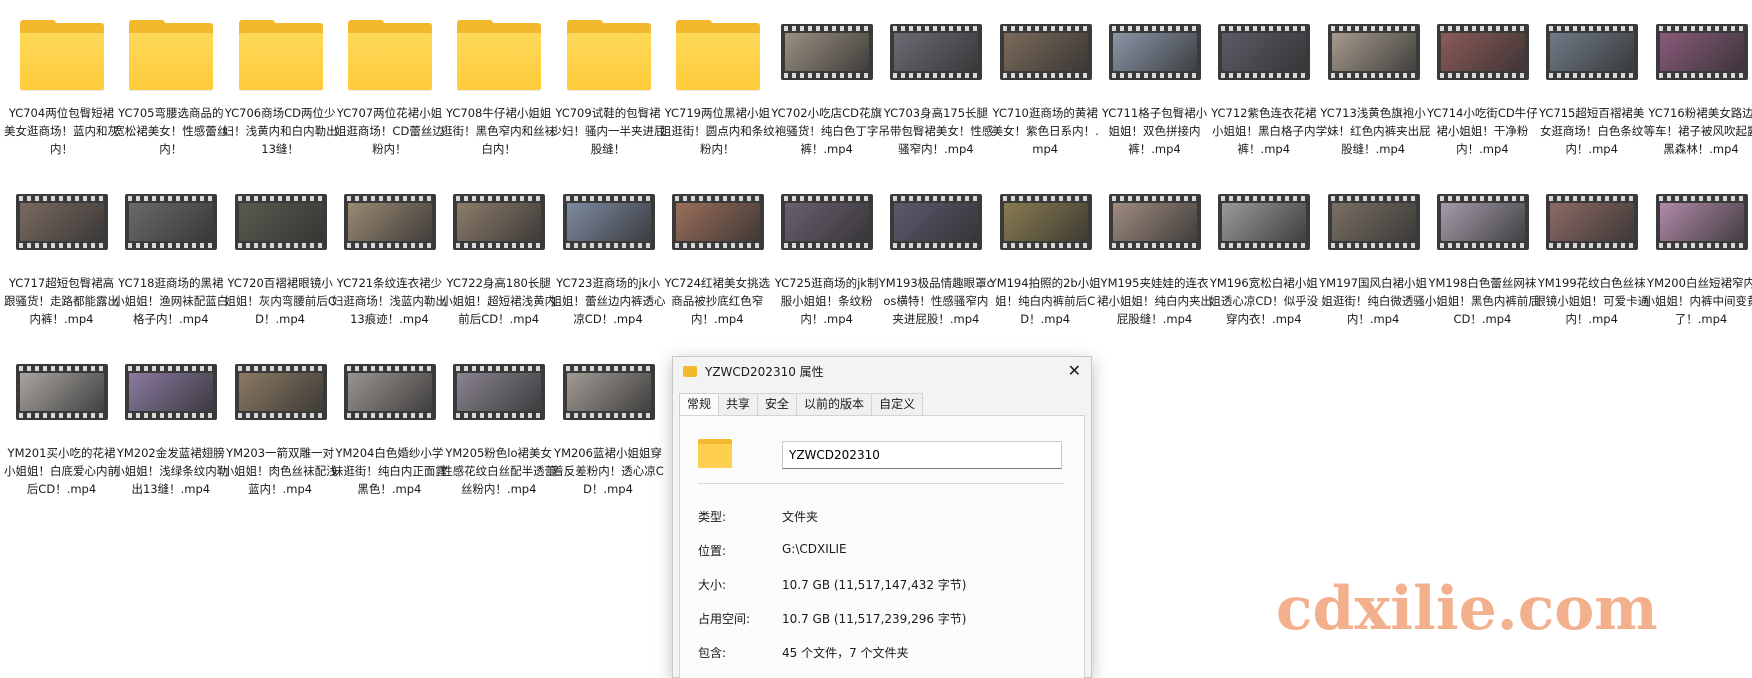 The width and height of the screenshot is (1752, 678). Describe the element at coordinates (1154, 301) in the screenshot. I see `file-name-label: YM195夹娃娃的连衣裙小姐姐！纯白内夹出屁股缝！.mp4` at that location.